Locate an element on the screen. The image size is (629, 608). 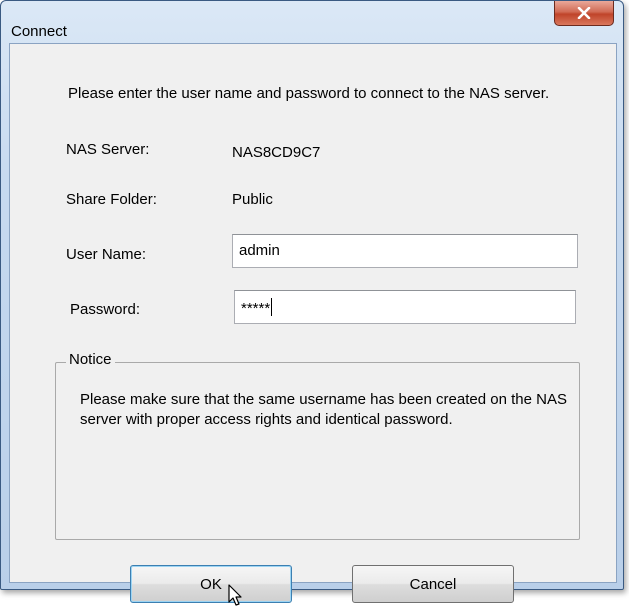
close-button is located at coordinates (584, 13).